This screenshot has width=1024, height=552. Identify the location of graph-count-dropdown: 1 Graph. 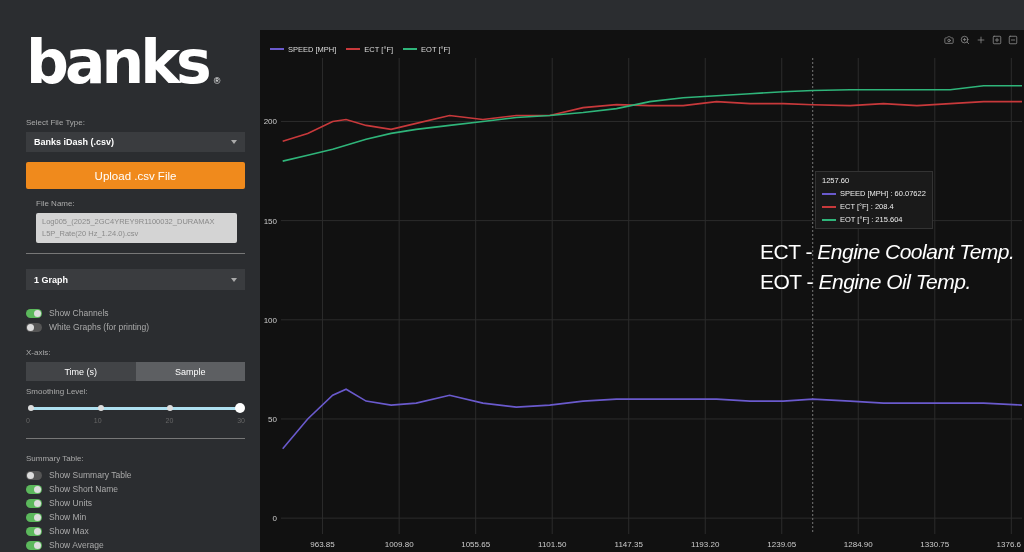
(135, 279).